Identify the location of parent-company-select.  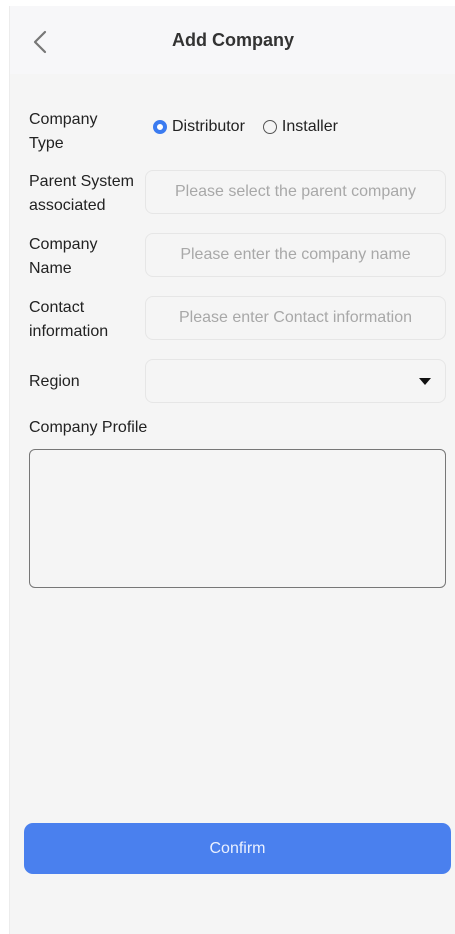
(295, 192).